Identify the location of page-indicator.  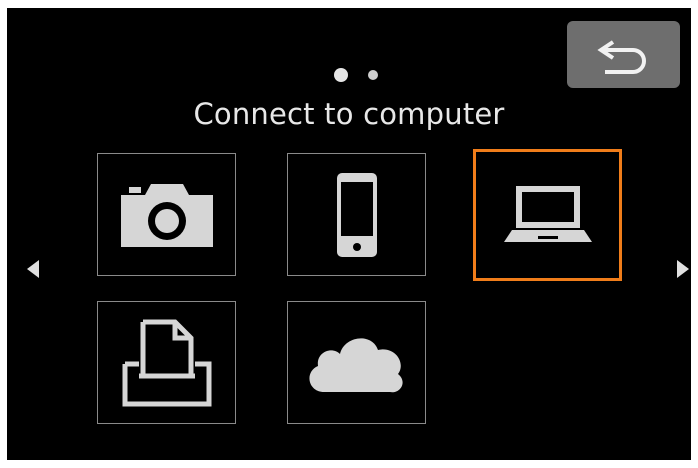
(360, 74).